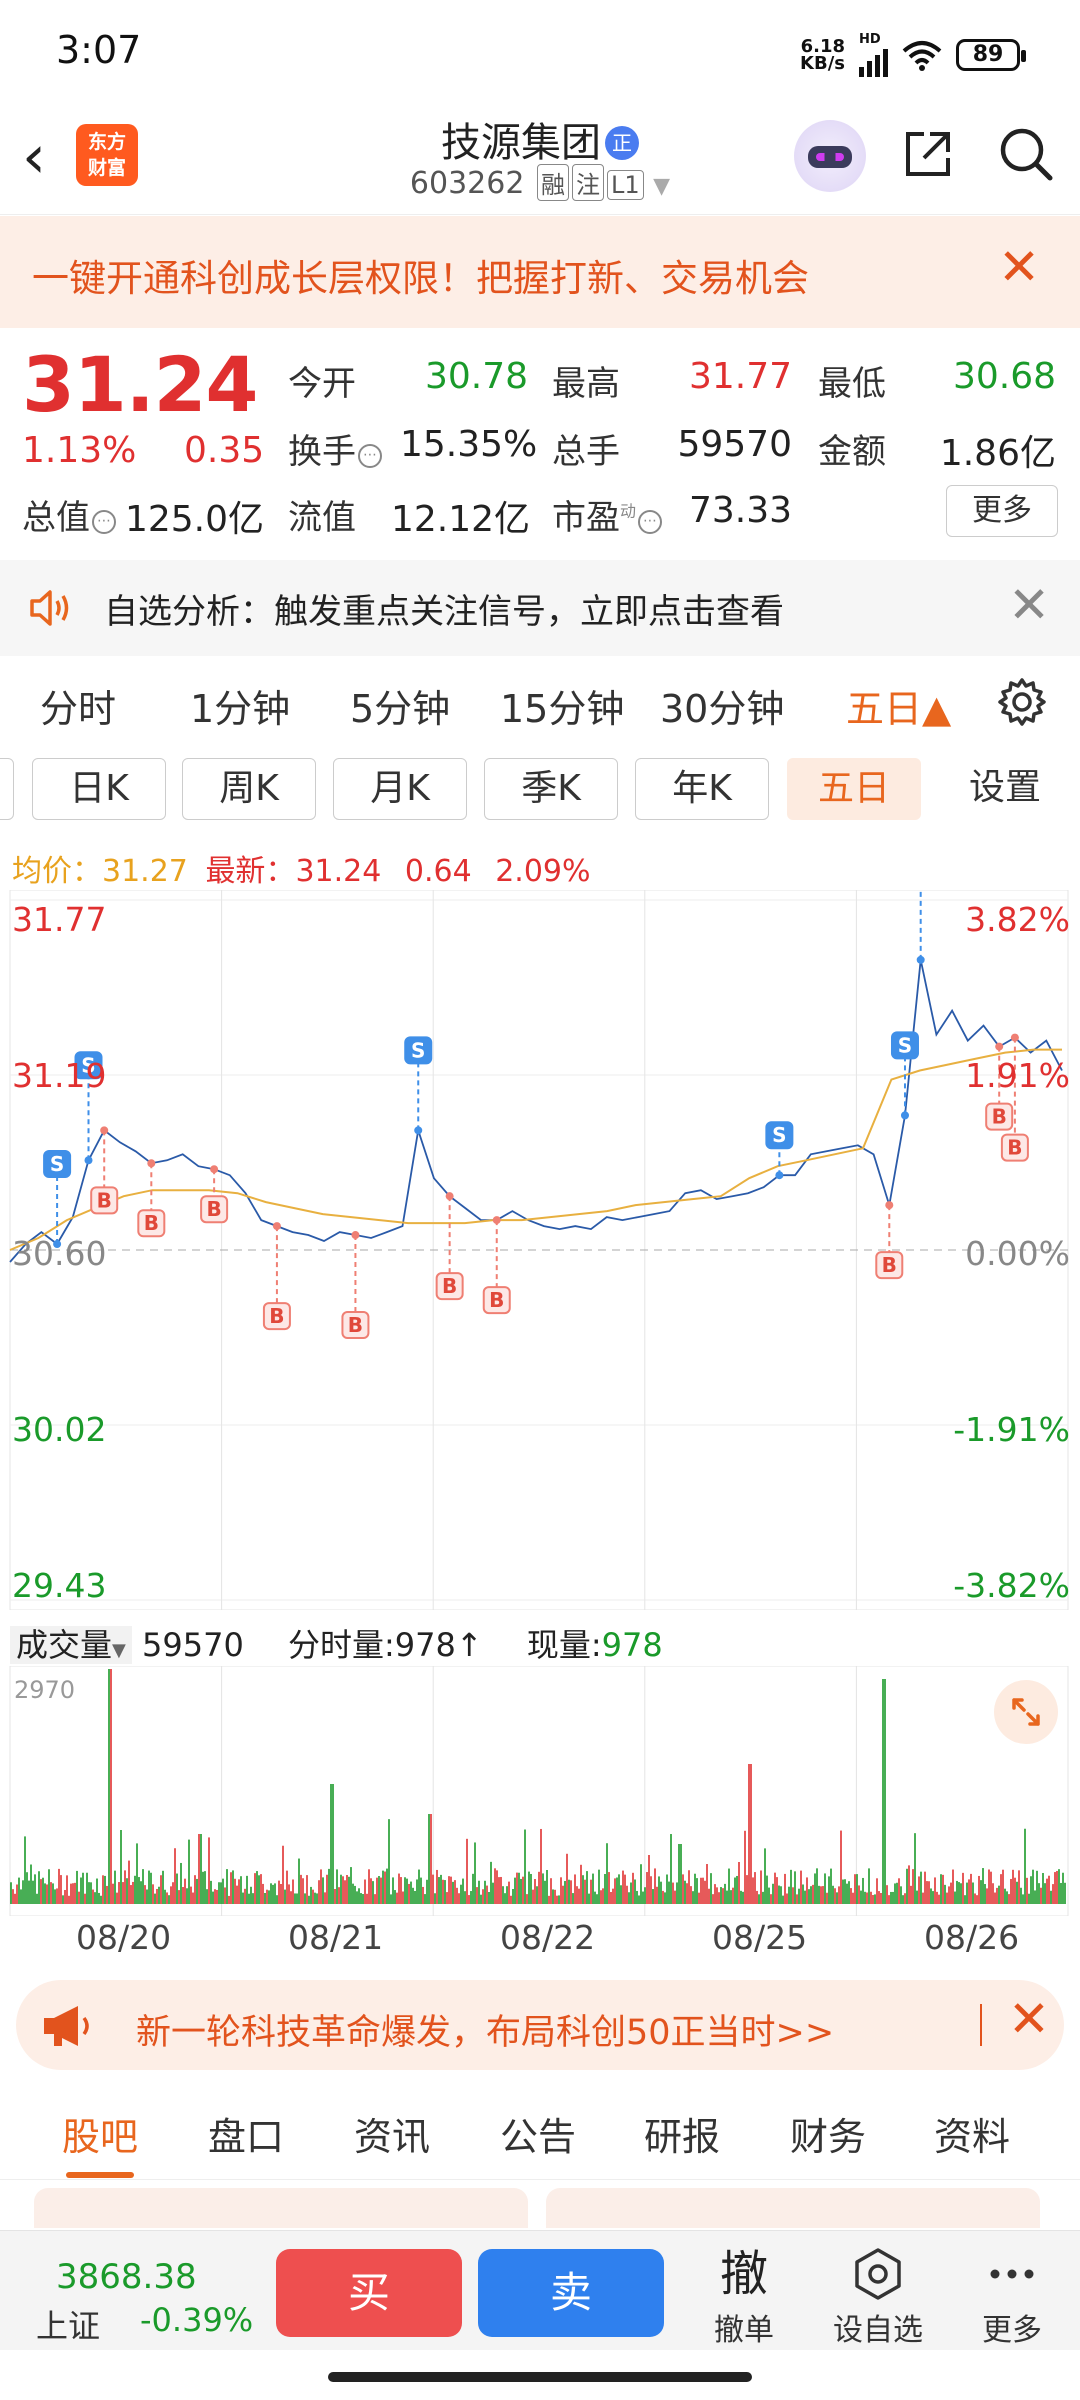 This screenshot has height=2400, width=1080. I want to click on pe-label: 市盈动⋯, so click(607, 514).